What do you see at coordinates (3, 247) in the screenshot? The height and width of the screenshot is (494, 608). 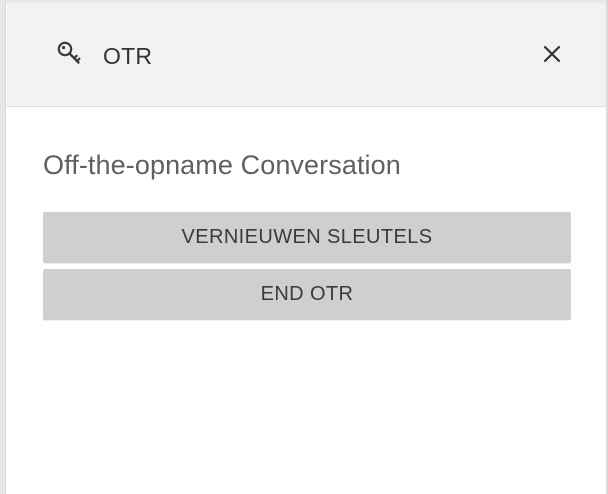 I see `left-border` at bounding box center [3, 247].